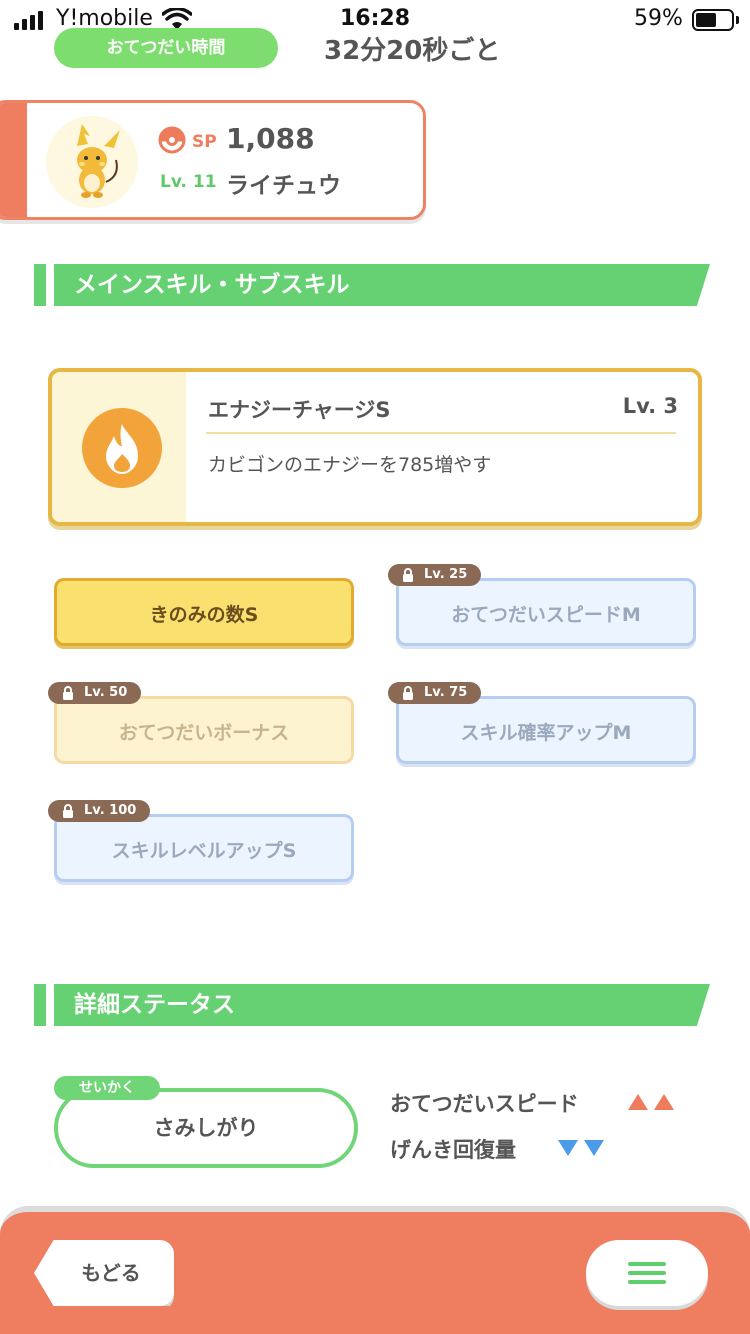 The height and width of the screenshot is (1334, 750). I want to click on battery-icon, so click(713, 20).